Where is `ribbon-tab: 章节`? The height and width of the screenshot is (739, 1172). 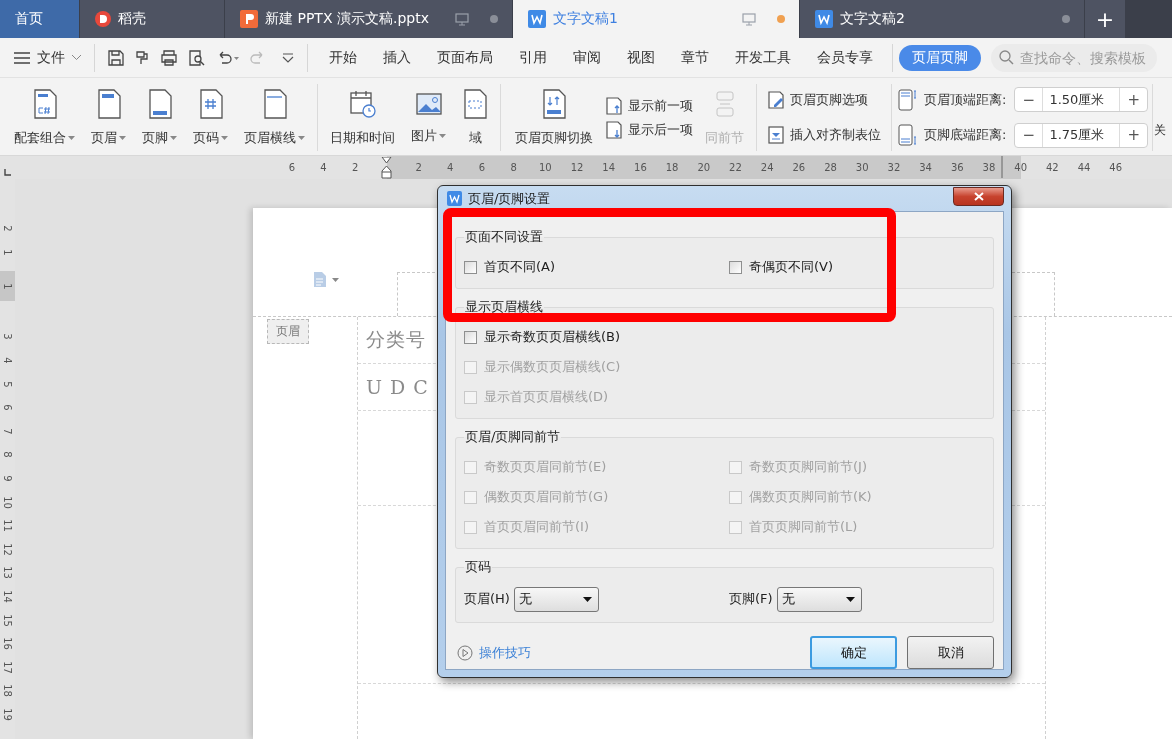 ribbon-tab: 章节 is located at coordinates (695, 57).